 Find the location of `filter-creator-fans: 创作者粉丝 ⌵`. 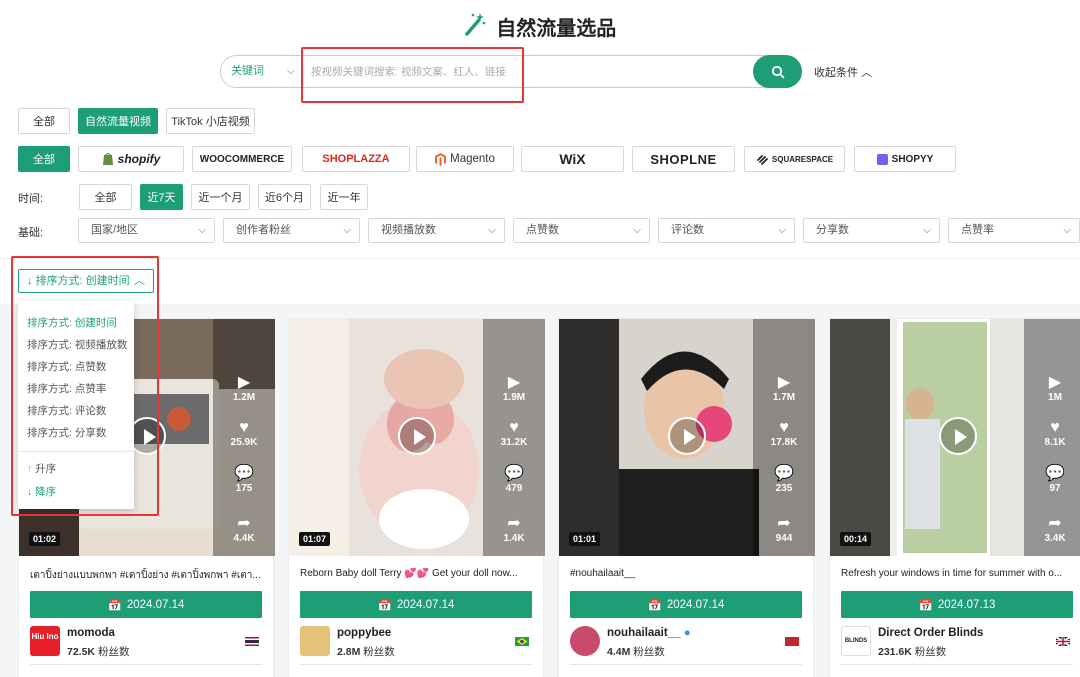

filter-creator-fans: 创作者粉丝 ⌵ is located at coordinates (291, 230).